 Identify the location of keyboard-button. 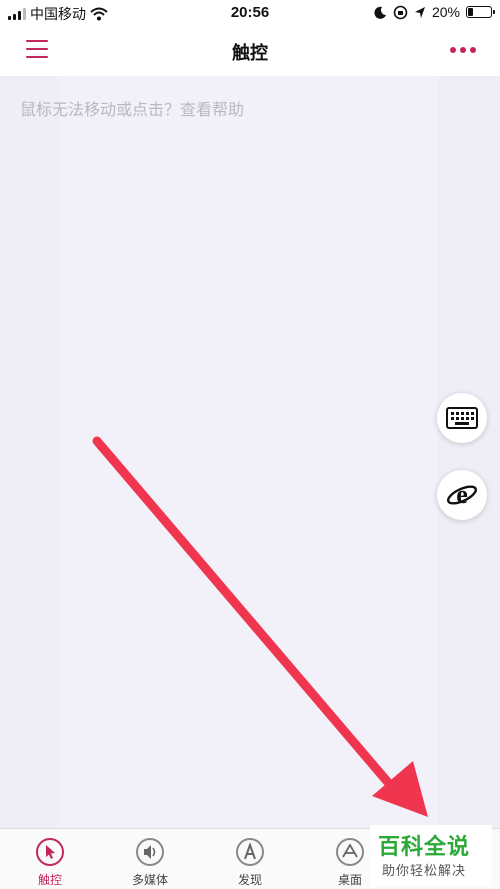
(462, 418).